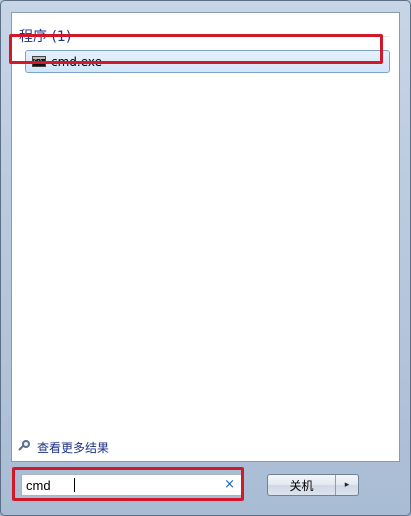 The image size is (411, 516). I want to click on shutdown-options-arrow-icon: ▸, so click(347, 485).